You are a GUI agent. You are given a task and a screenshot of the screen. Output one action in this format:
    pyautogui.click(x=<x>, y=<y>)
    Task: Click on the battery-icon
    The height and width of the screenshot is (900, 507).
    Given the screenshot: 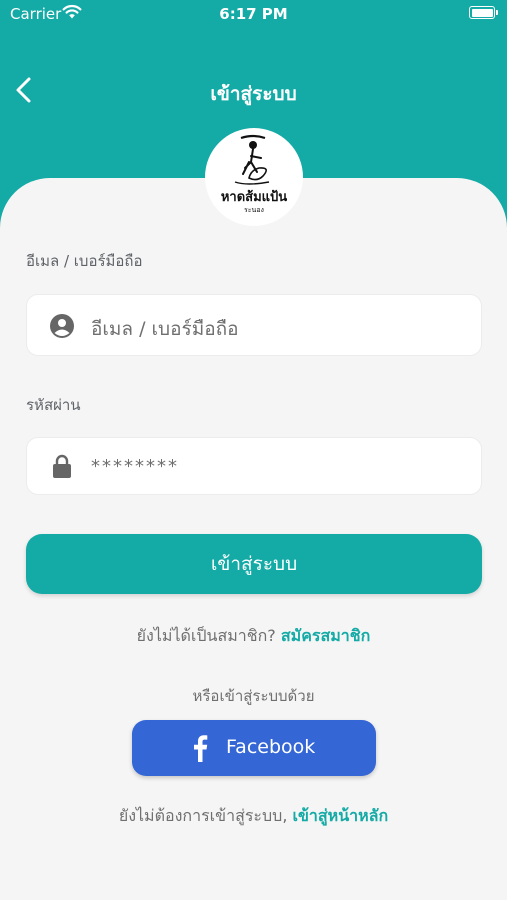 What is the action you would take?
    pyautogui.click(x=483, y=12)
    